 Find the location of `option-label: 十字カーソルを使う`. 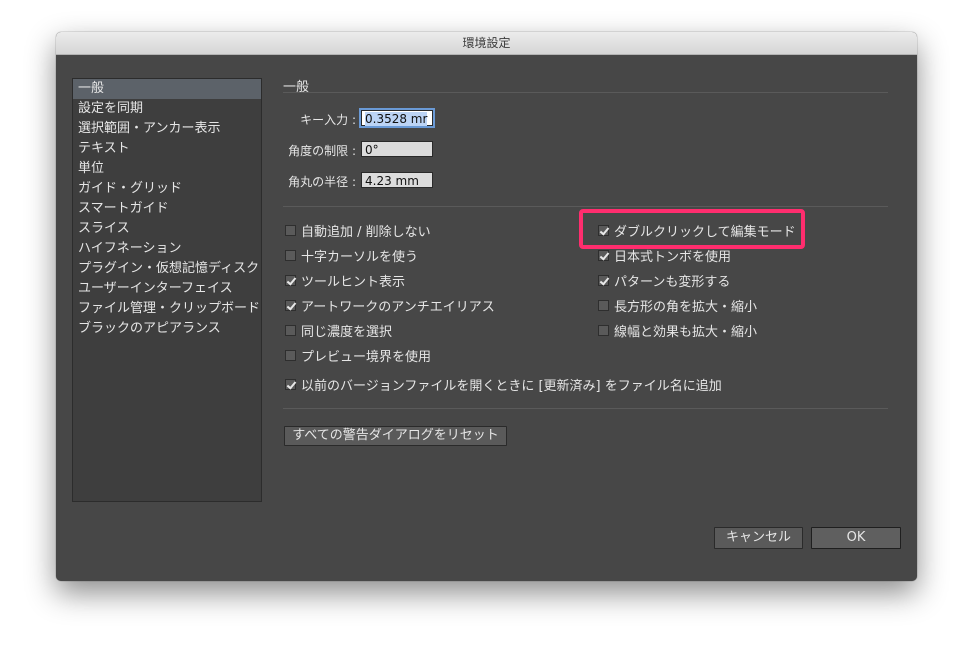

option-label: 十字カーソルを使う is located at coordinates (360, 257).